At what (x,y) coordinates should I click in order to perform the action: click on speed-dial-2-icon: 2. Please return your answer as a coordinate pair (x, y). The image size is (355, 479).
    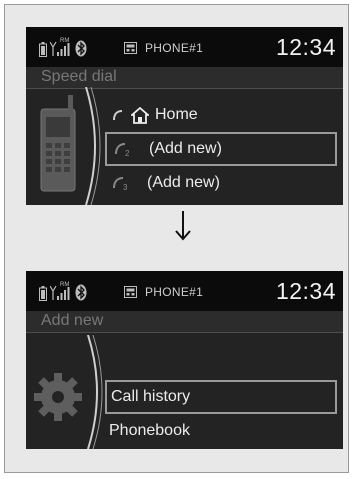
    Looking at the image, I should click on (123, 149).